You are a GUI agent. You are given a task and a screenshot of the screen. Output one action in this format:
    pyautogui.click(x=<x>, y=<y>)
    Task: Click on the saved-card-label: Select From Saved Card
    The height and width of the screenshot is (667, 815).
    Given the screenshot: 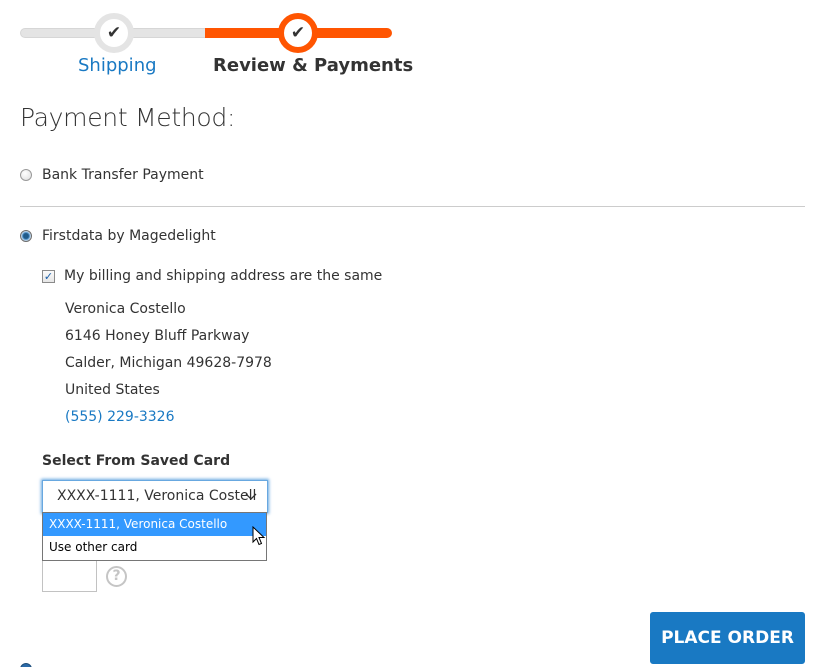 What is the action you would take?
    pyautogui.click(x=136, y=461)
    